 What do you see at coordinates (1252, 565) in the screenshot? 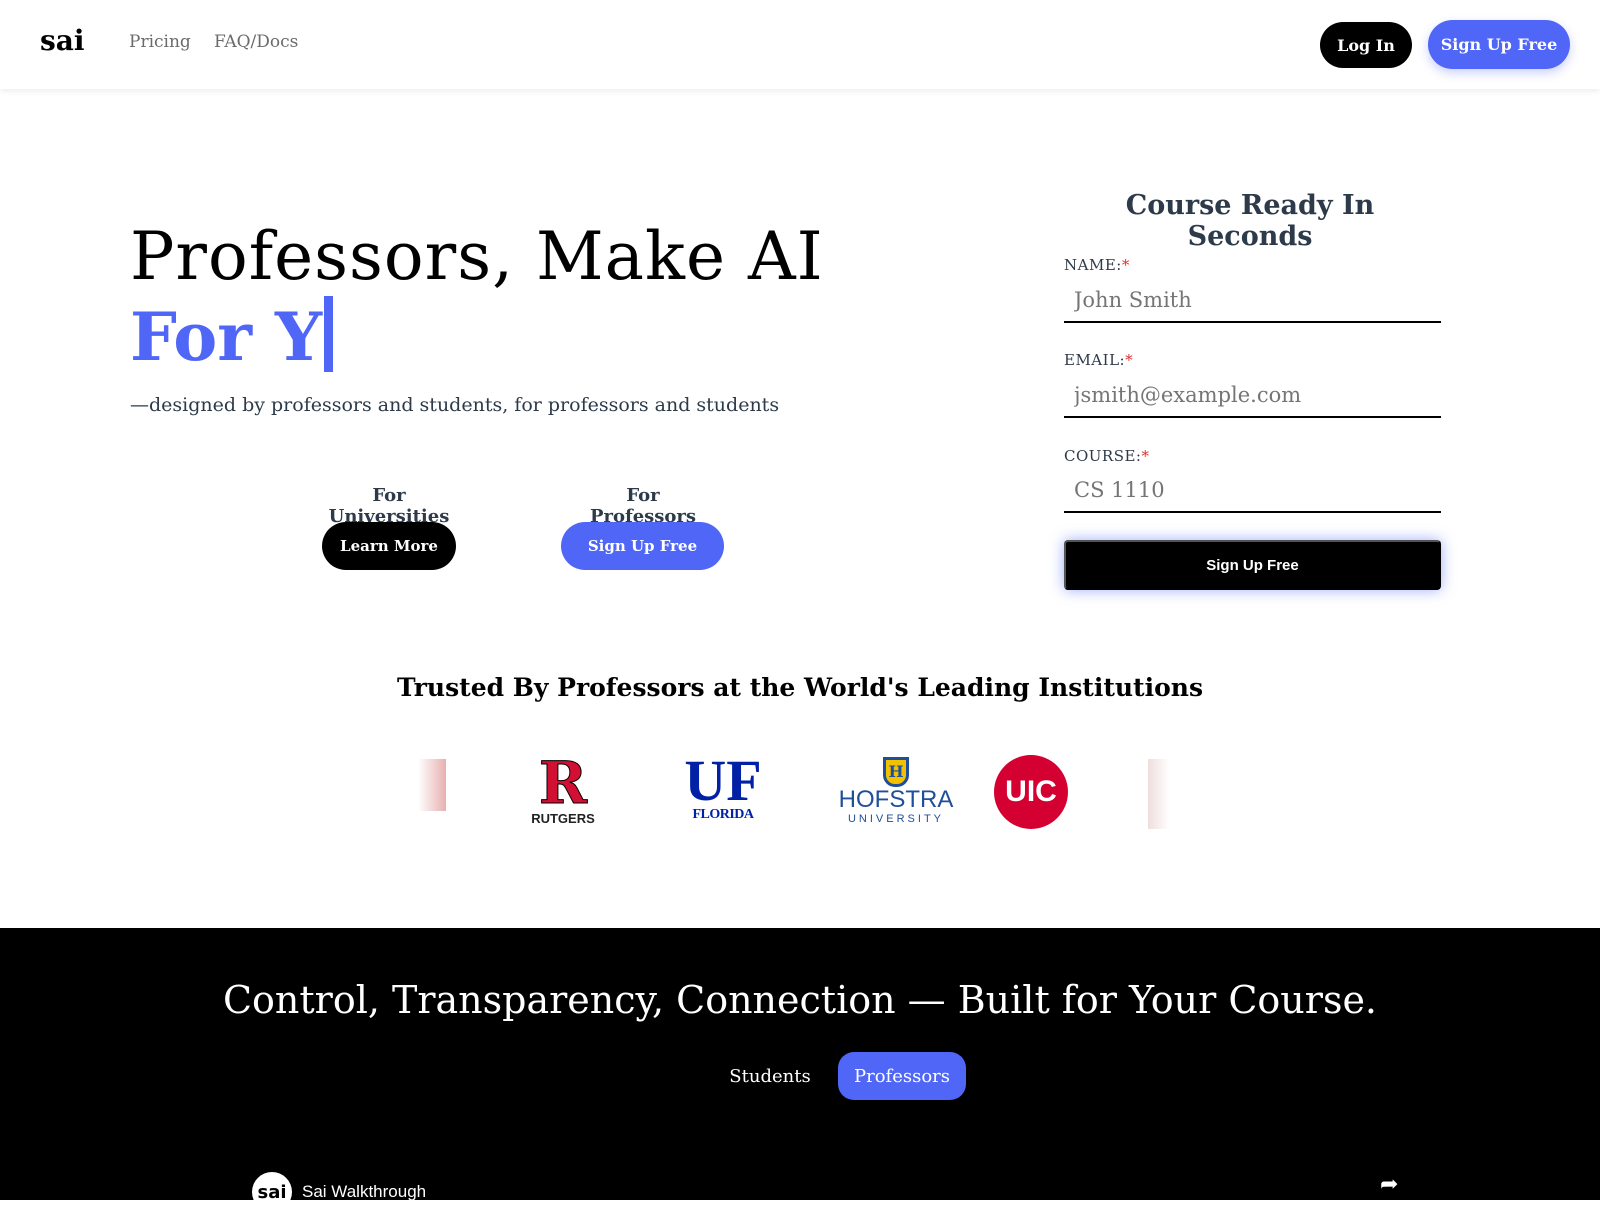
I see `form-submit-button: Sign Up Free` at bounding box center [1252, 565].